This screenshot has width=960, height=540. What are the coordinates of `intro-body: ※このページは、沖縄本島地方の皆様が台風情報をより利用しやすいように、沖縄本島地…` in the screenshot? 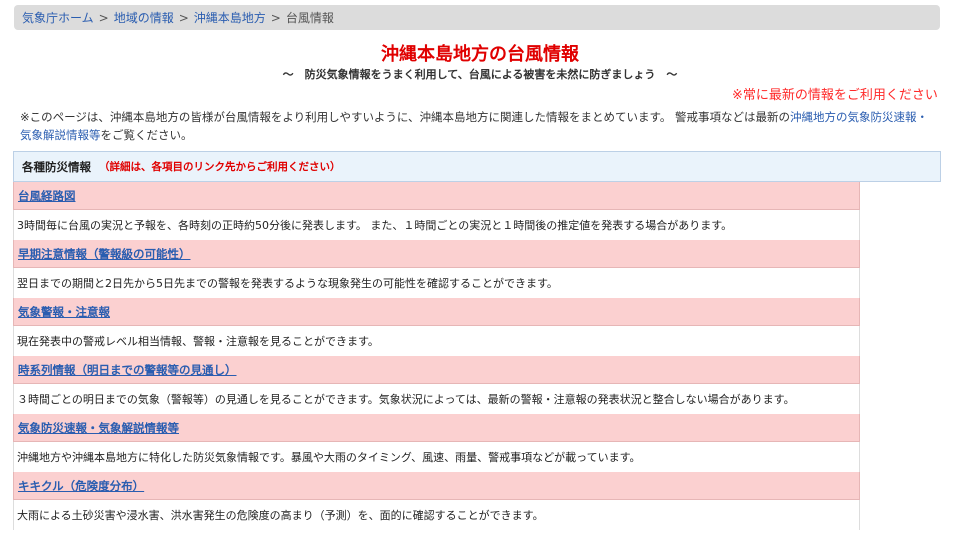 It's located at (405, 117).